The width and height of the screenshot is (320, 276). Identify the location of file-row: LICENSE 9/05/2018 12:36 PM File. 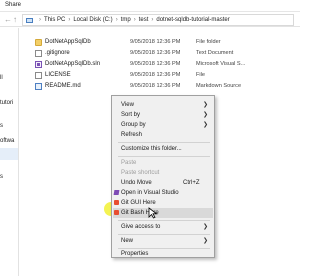
(160, 76).